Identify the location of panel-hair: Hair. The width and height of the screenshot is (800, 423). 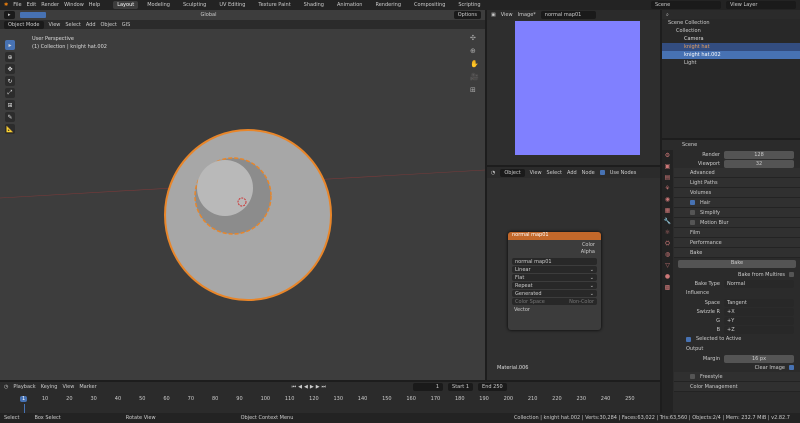
(737, 203).